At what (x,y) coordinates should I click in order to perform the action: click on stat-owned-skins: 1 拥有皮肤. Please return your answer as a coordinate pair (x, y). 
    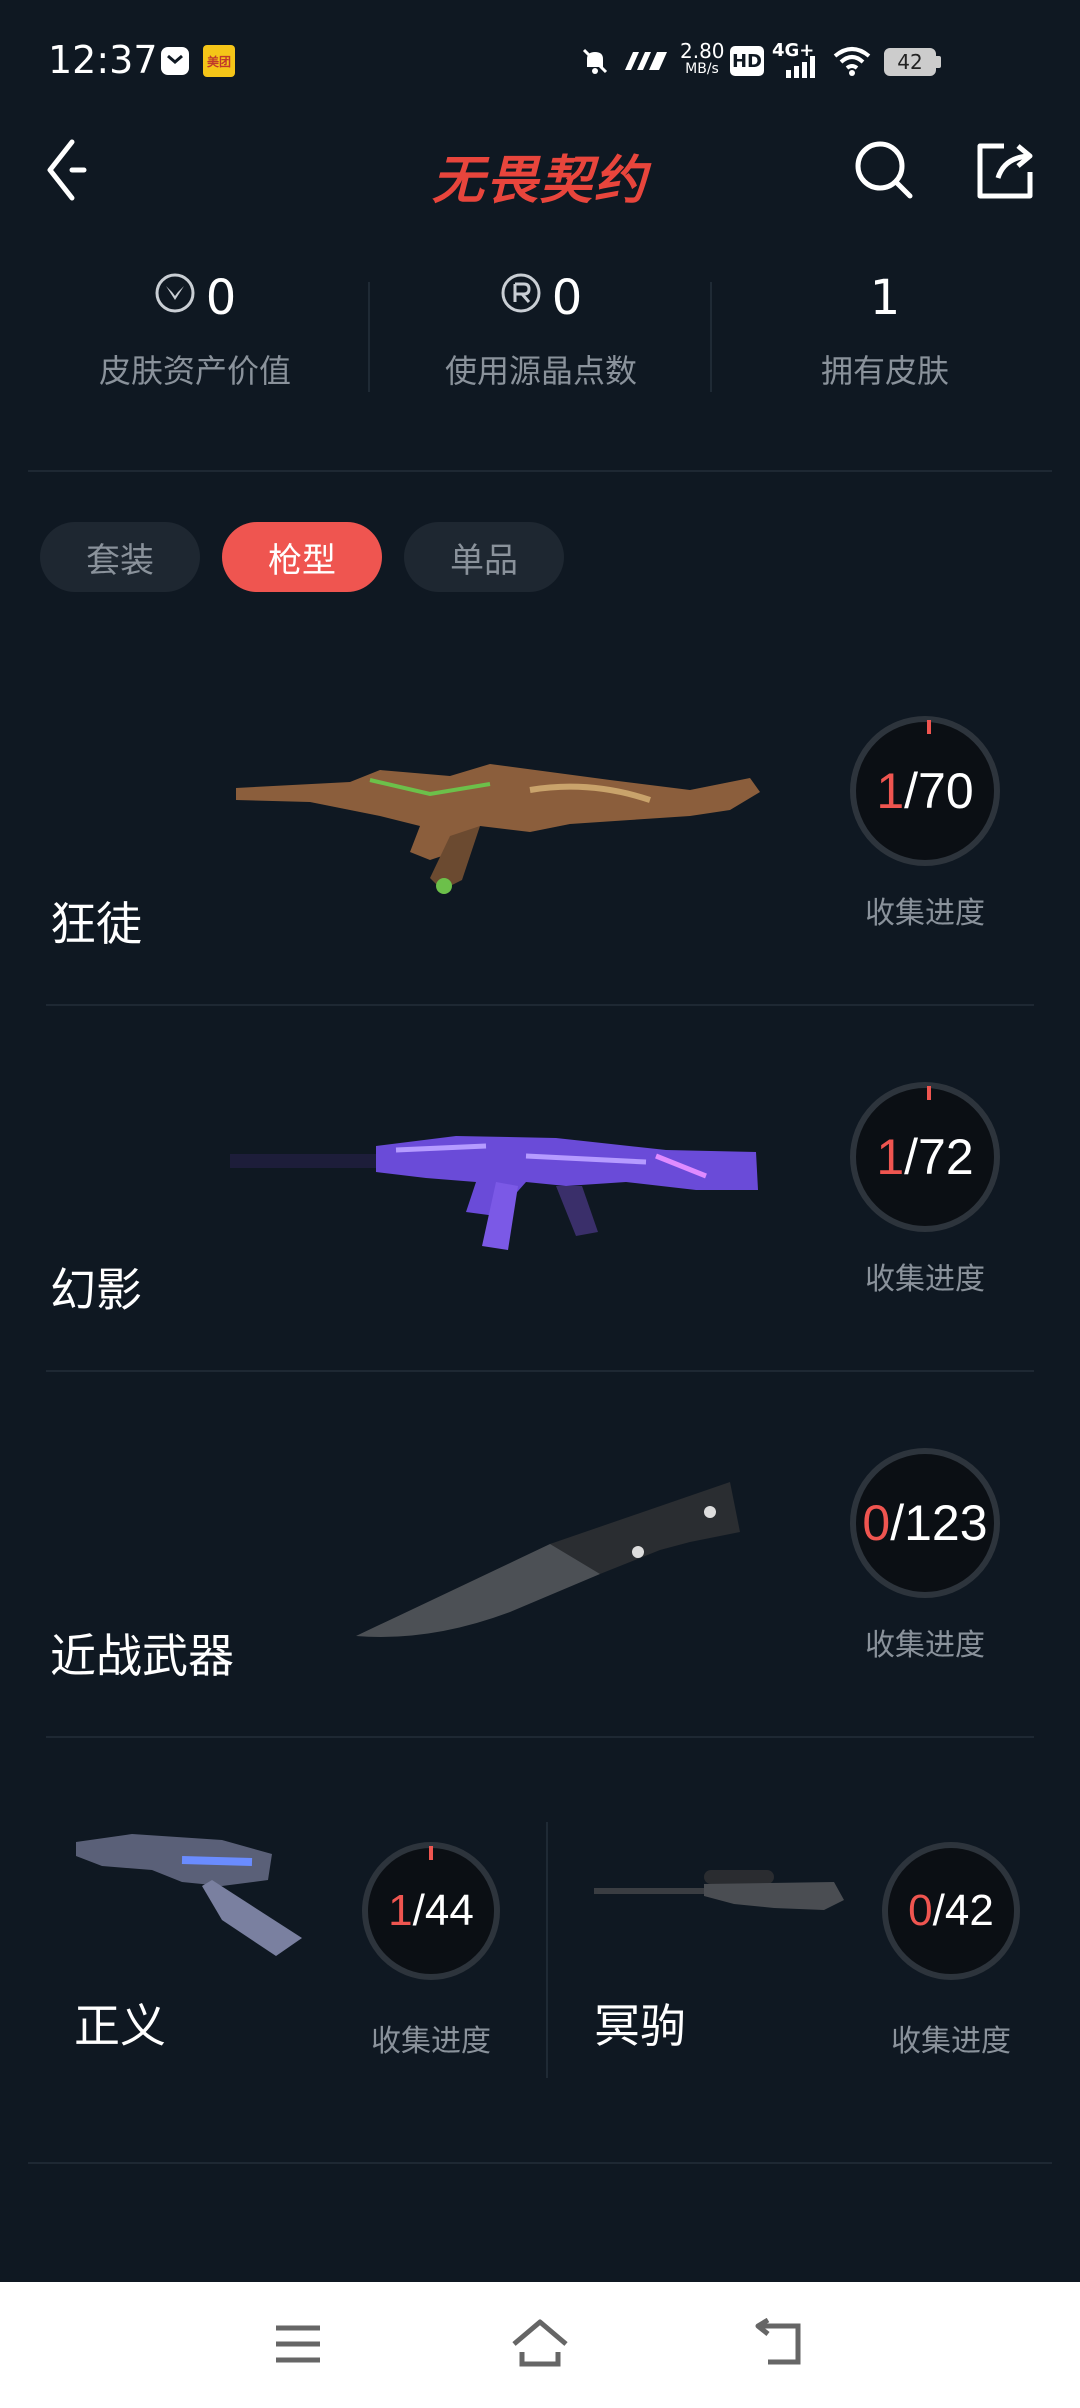
    Looking at the image, I should click on (885, 331).